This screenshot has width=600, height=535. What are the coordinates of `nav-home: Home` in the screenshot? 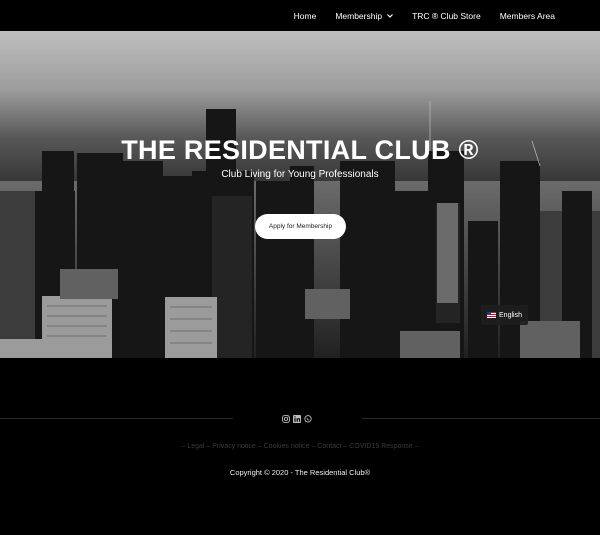 It's located at (305, 16).